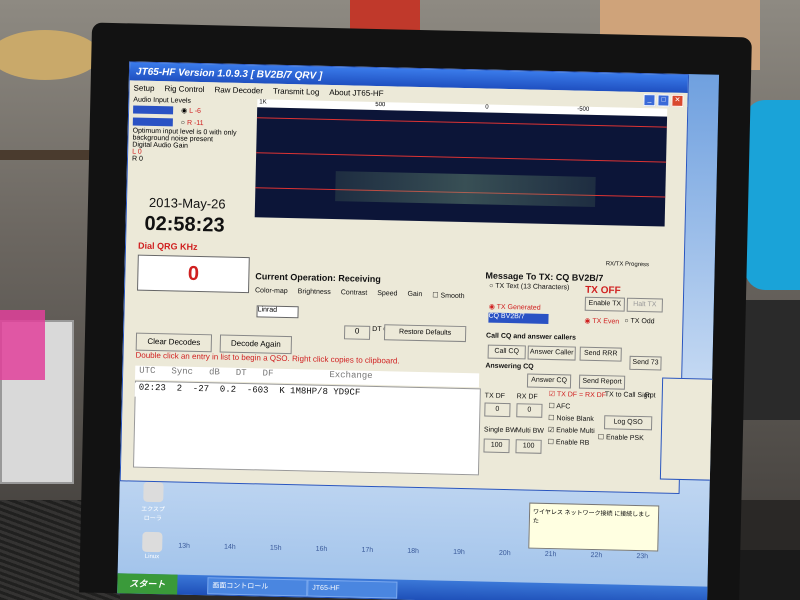 This screenshot has height=600, width=800. I want to click on gain-ctrl-label: Gain, so click(415, 294).